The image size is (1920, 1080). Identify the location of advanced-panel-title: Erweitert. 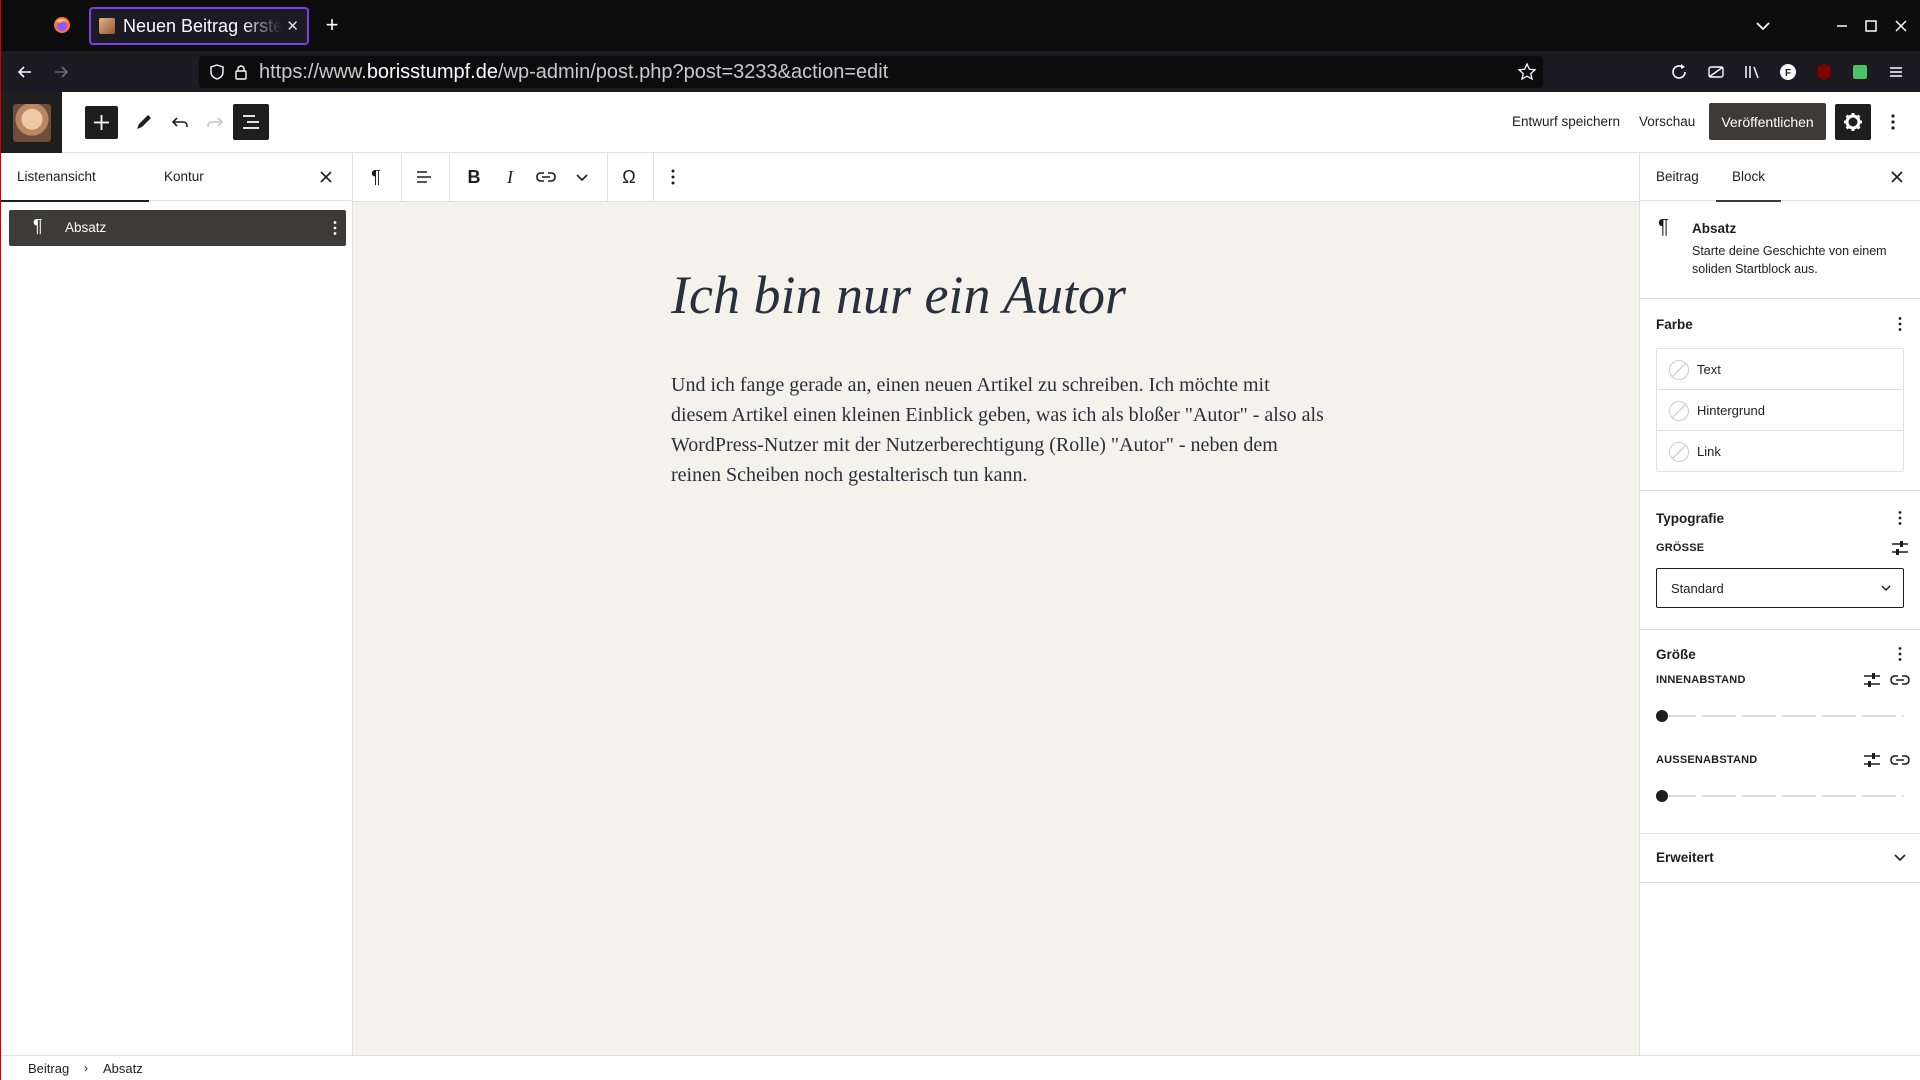
(1685, 857).